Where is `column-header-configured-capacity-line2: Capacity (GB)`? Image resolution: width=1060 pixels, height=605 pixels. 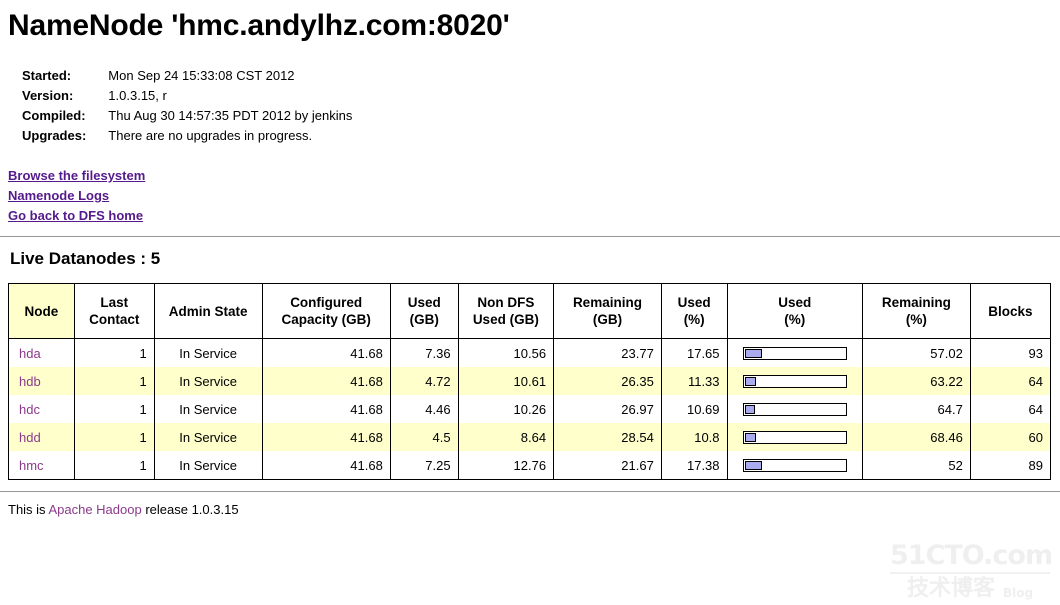 column-header-configured-capacity-line2: Capacity (GB) is located at coordinates (326, 319).